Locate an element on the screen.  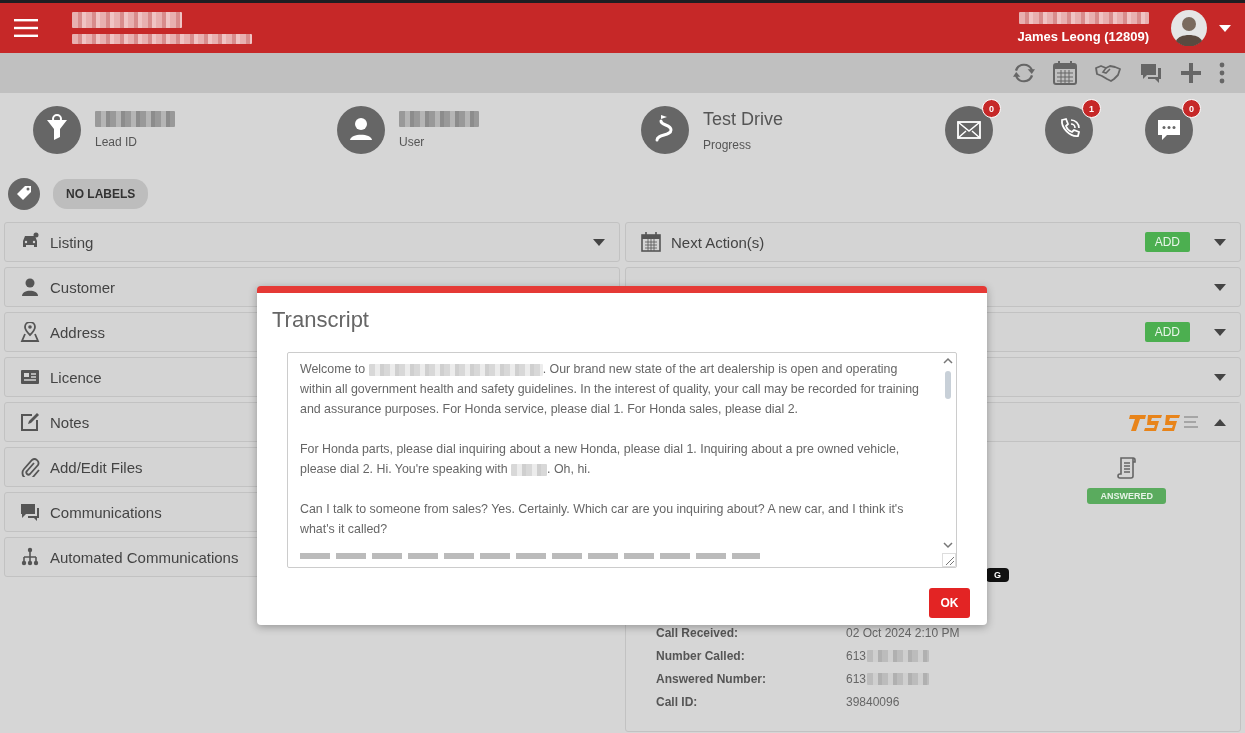
transcript-paragraph: Can I talk to someone from sales? Yes. Certainly. Which car are you inquiring about? A new car, and I think it's what's it called? is located at coordinates (602, 519).